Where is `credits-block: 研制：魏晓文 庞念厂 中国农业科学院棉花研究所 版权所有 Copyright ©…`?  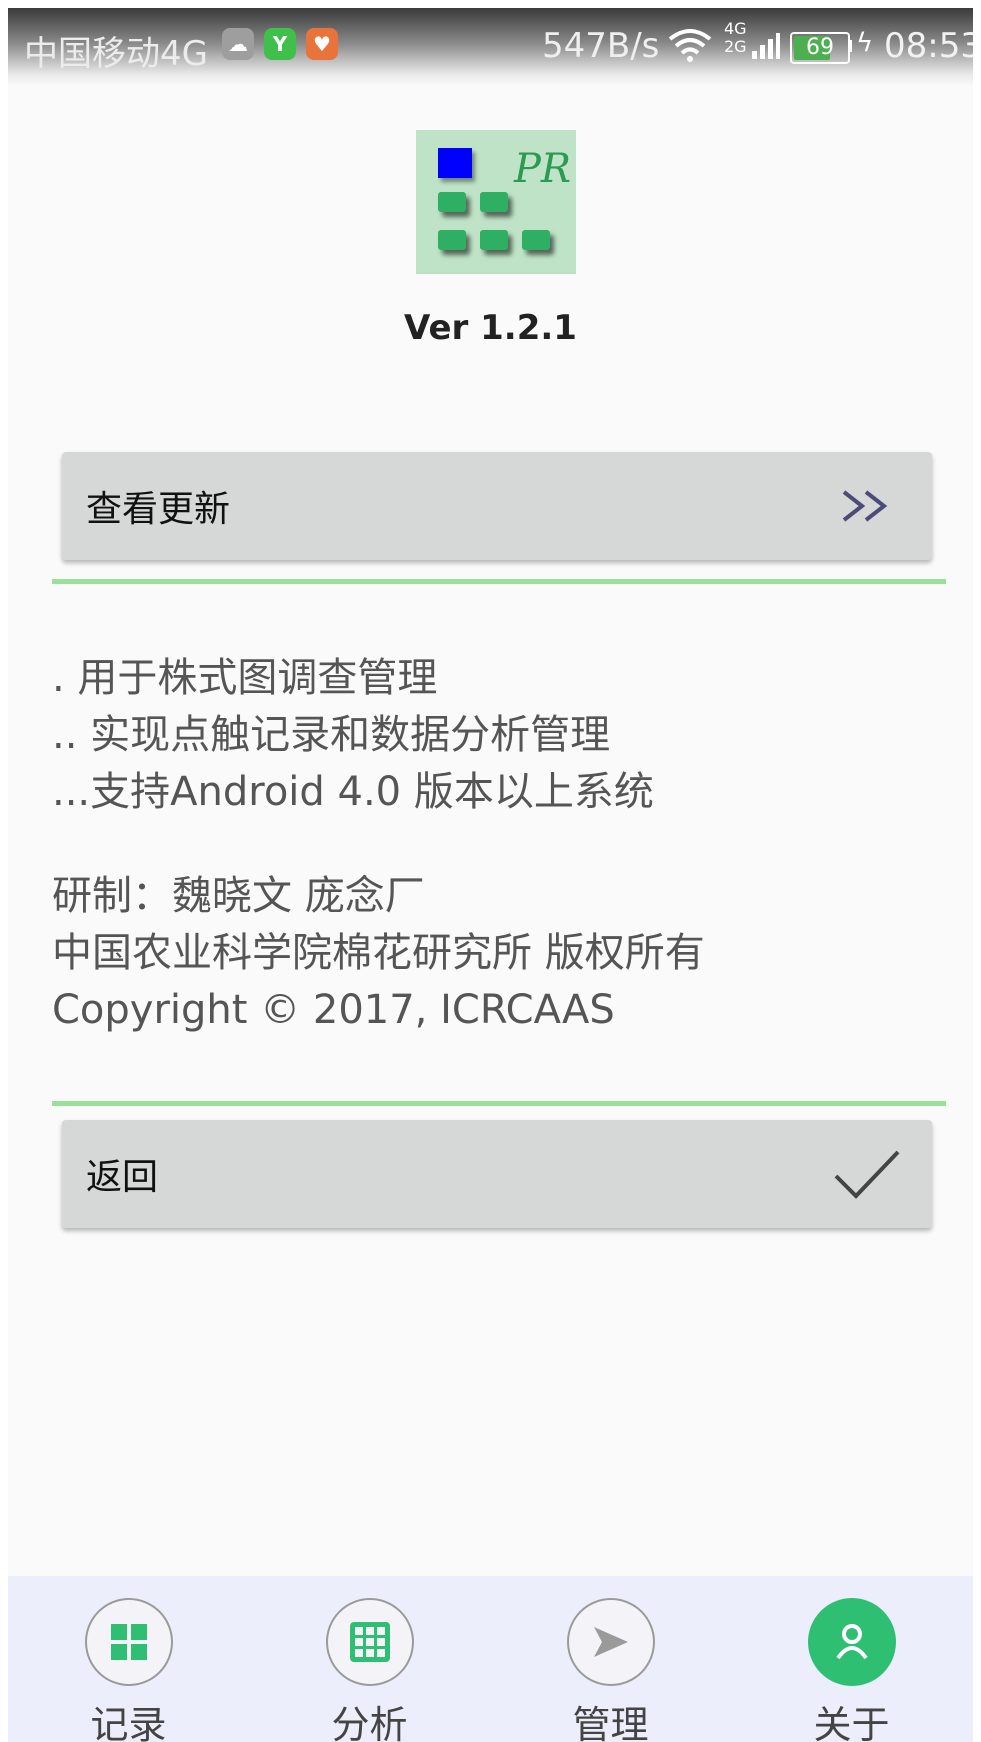 credits-block: 研制：魏晓文 庞念厂 中国农业科学院棉花研究所 版权所有 Copyright ©… is located at coordinates (378, 953).